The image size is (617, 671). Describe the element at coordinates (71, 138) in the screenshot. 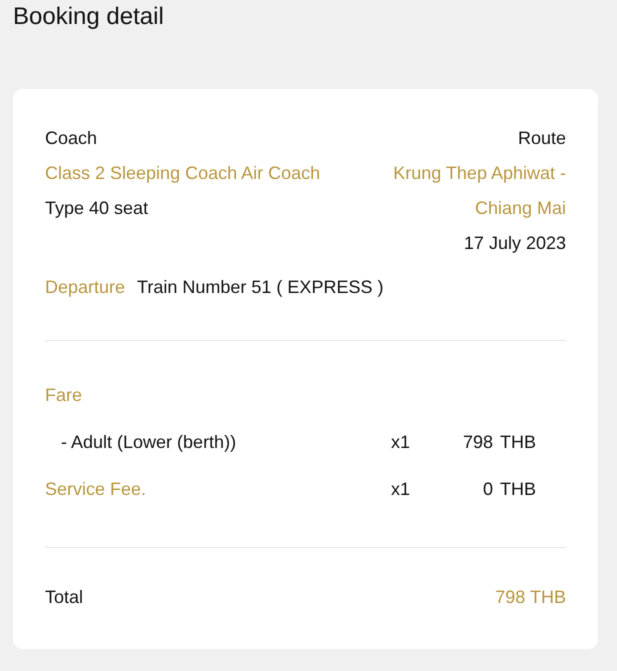

I see `coach-label: Coach` at that location.